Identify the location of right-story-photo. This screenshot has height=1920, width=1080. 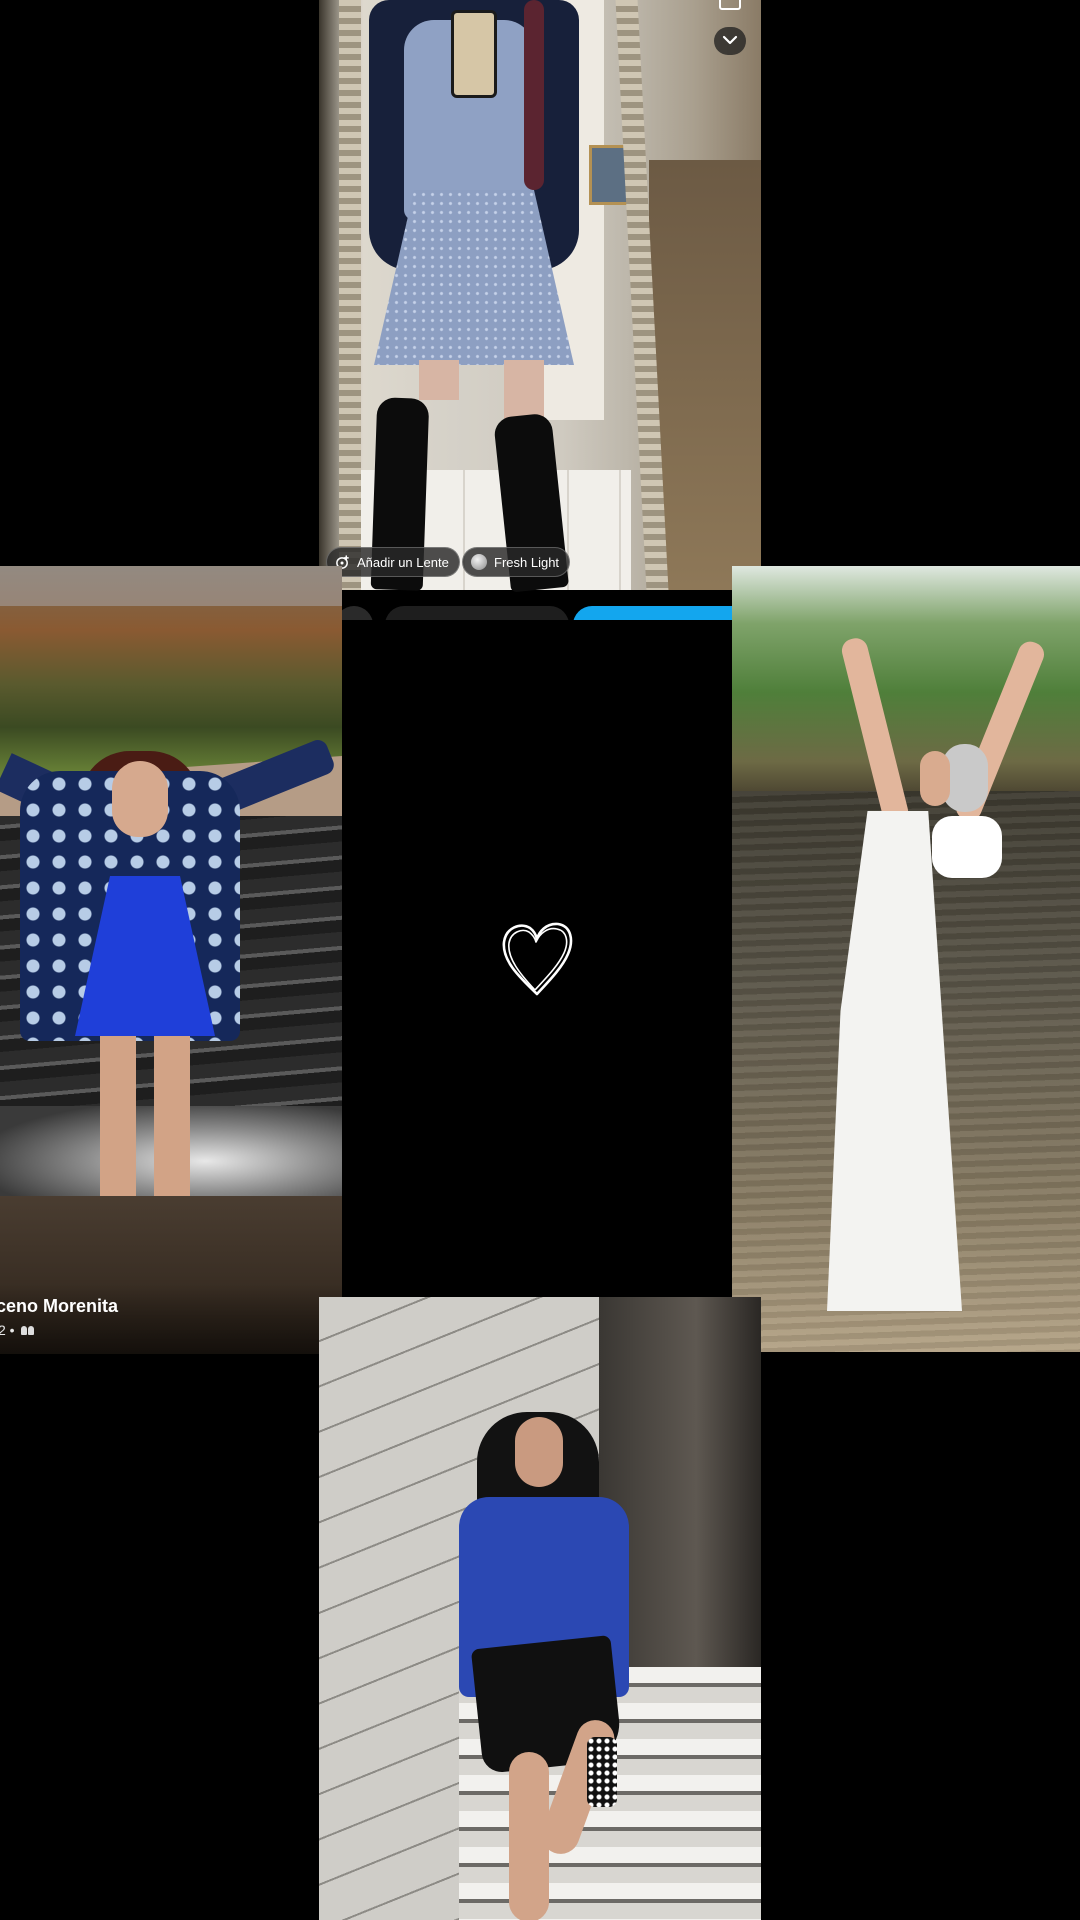
(906, 959).